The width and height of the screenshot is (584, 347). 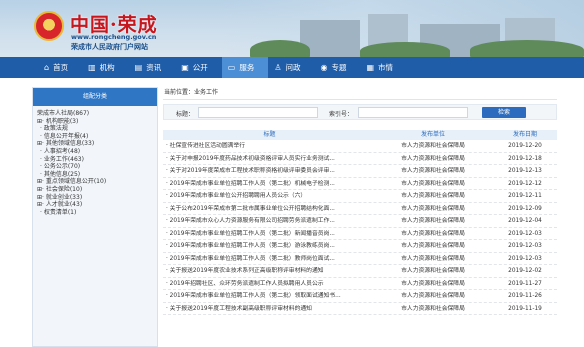 I want to click on row-date: 2019-12-04, so click(x=525, y=221).